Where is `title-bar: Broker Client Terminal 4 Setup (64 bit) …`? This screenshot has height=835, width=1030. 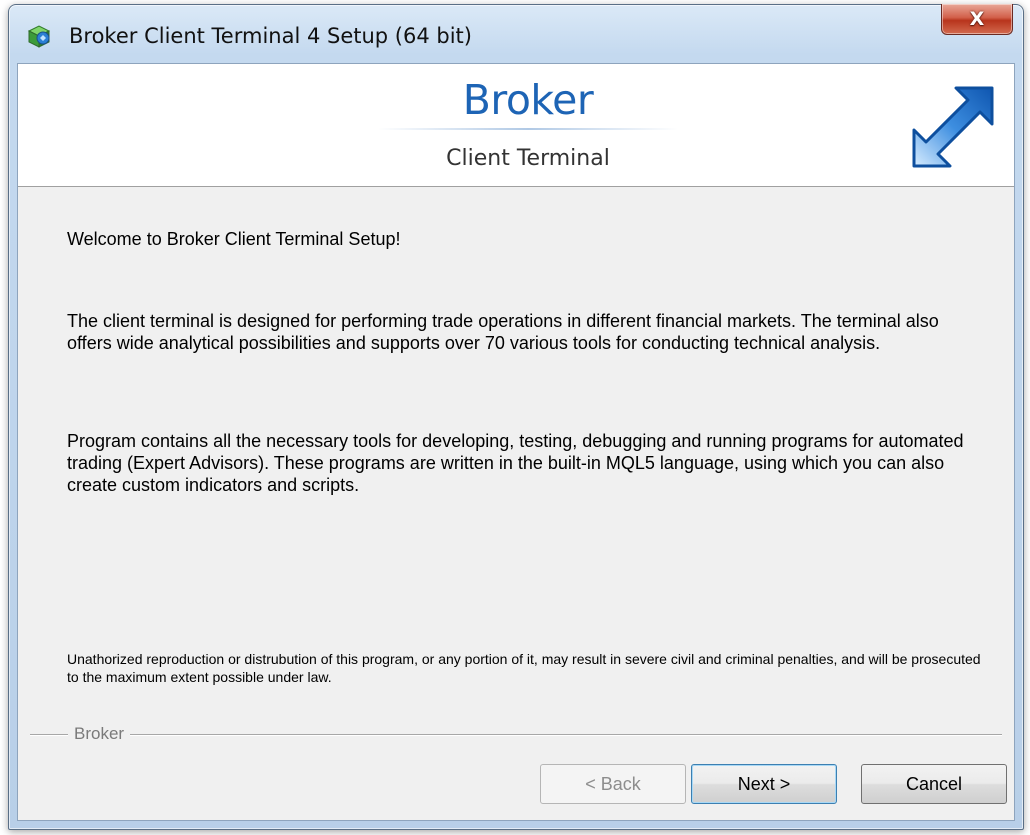
title-bar: Broker Client Terminal 4 Setup (64 bit) … is located at coordinates (516, 34).